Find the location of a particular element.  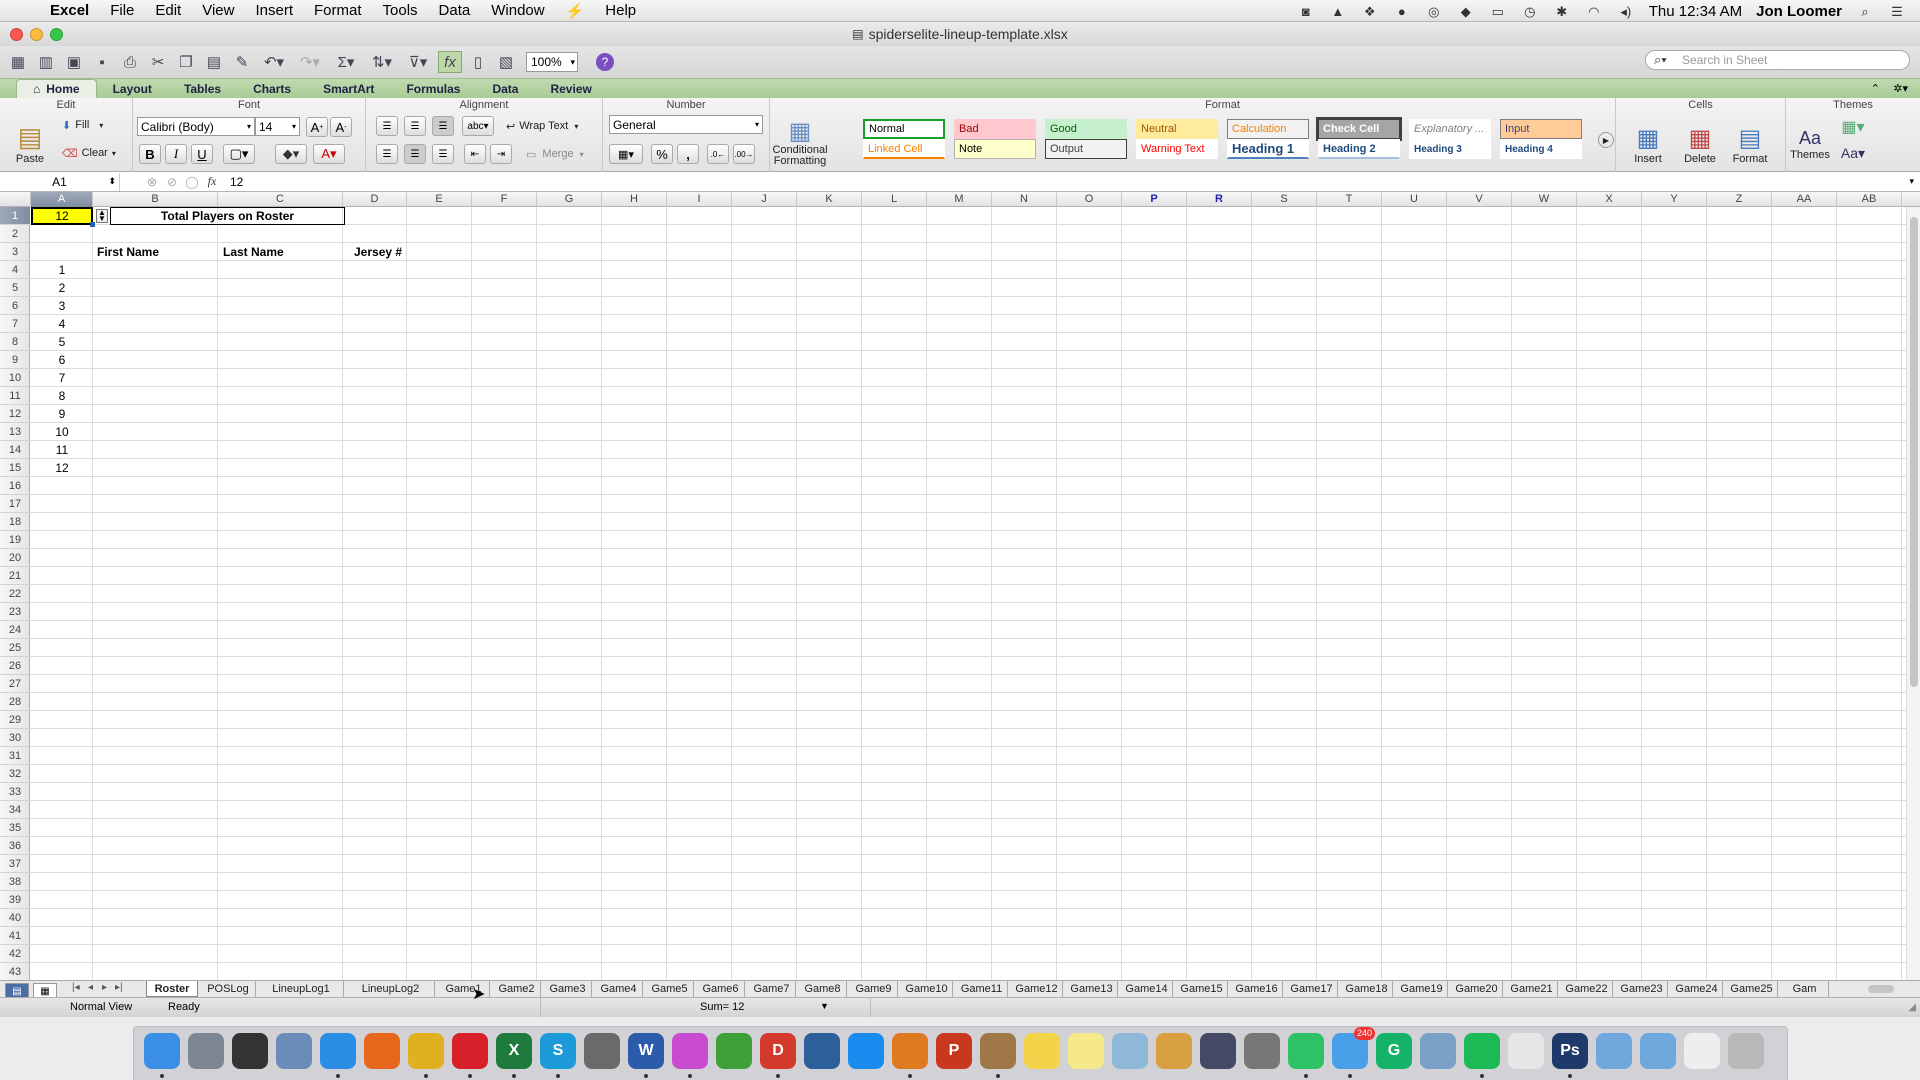

player-number-cell: 12 is located at coordinates (62, 468).